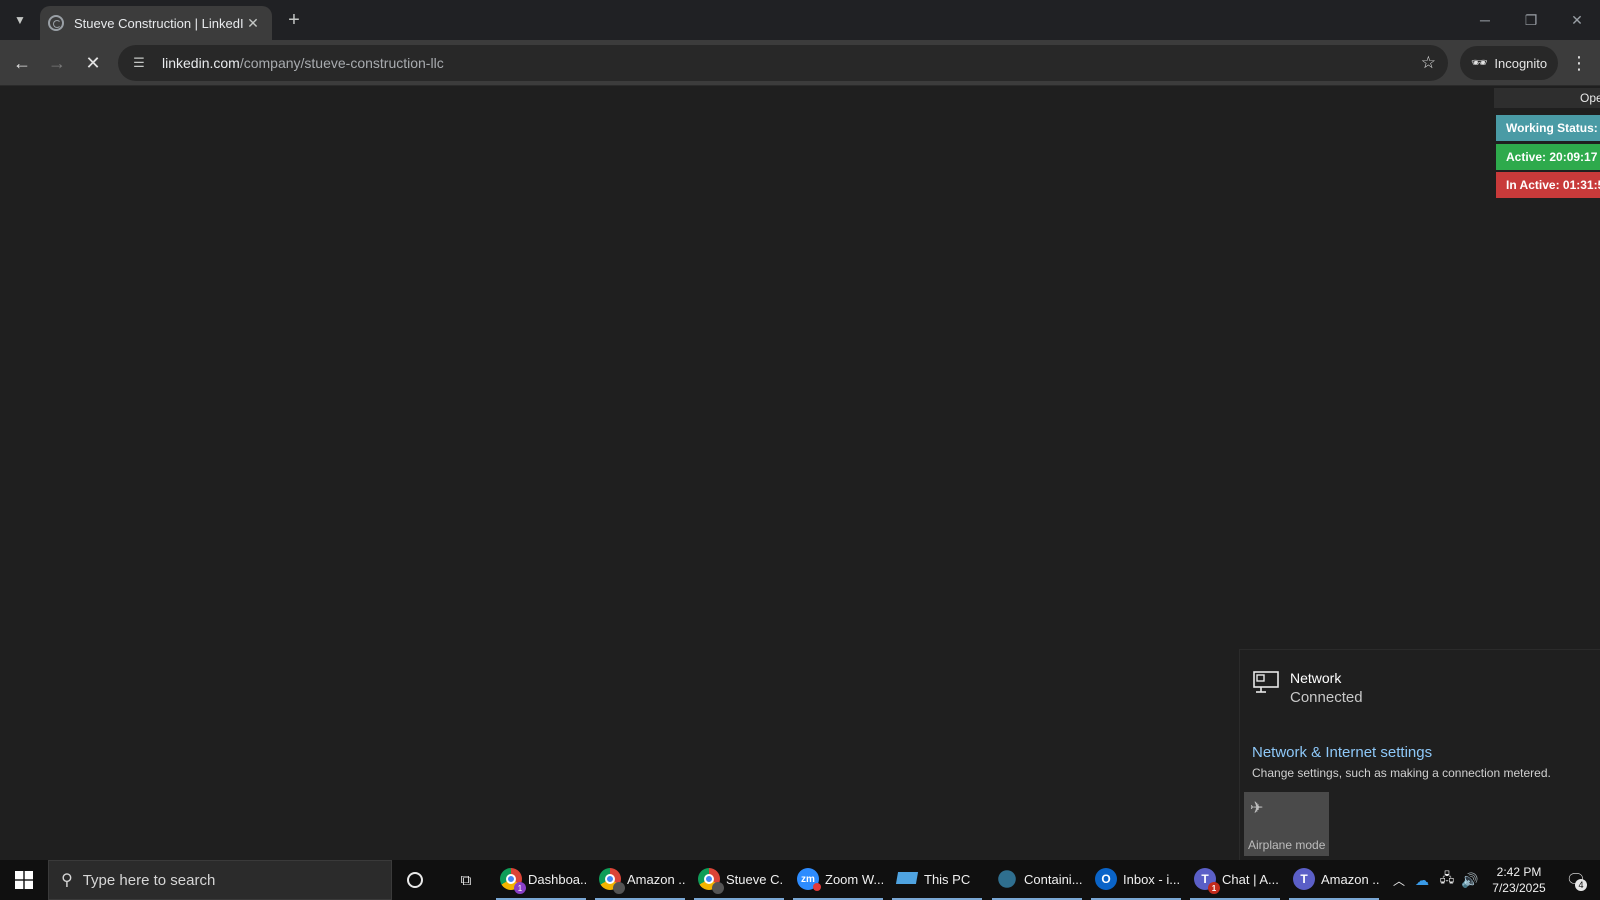 Image resolution: width=1600 pixels, height=900 pixels. What do you see at coordinates (149, 880) in the screenshot?
I see `search-placeholder: Type here to search` at bounding box center [149, 880].